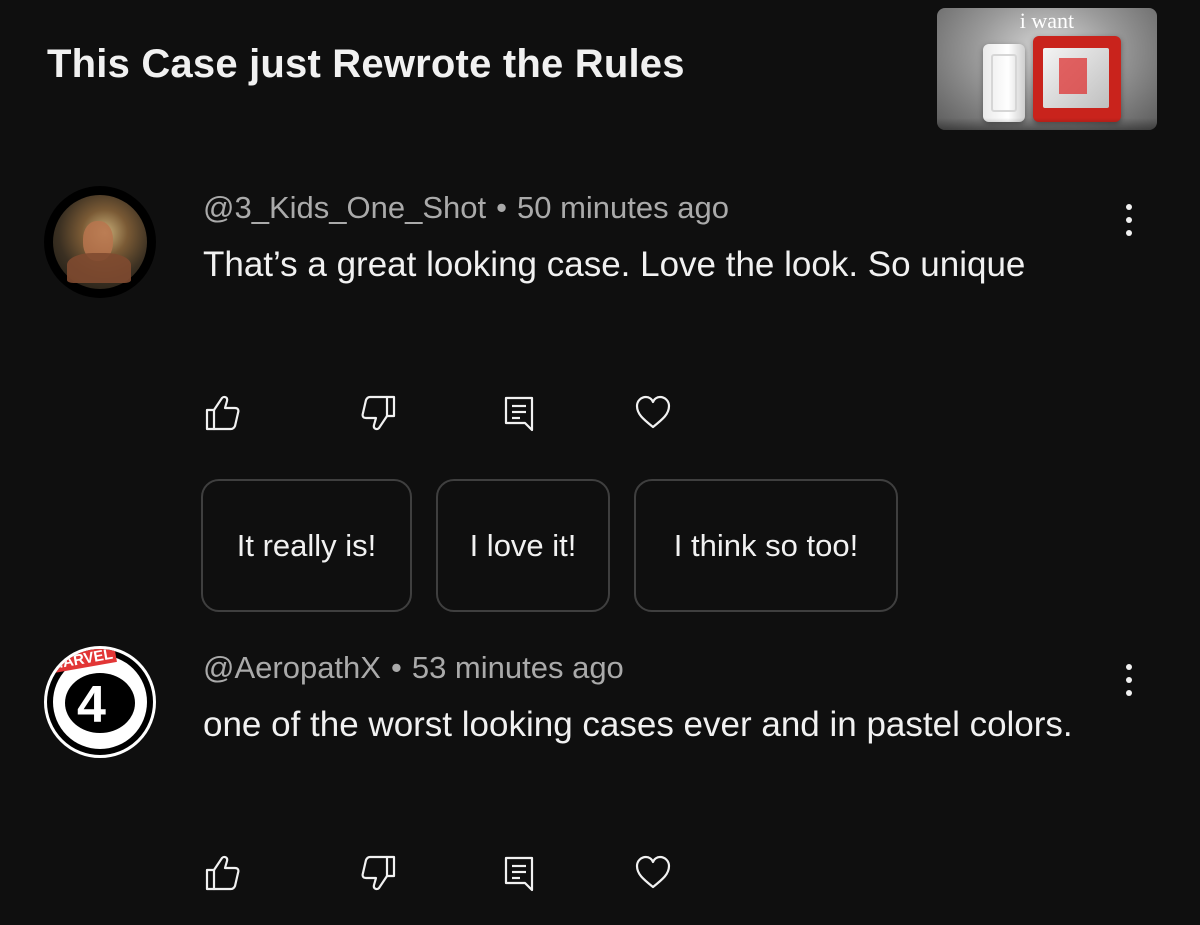 The width and height of the screenshot is (1200, 925). Describe the element at coordinates (1047, 20) in the screenshot. I see `thumbnail-caption: i want` at that location.